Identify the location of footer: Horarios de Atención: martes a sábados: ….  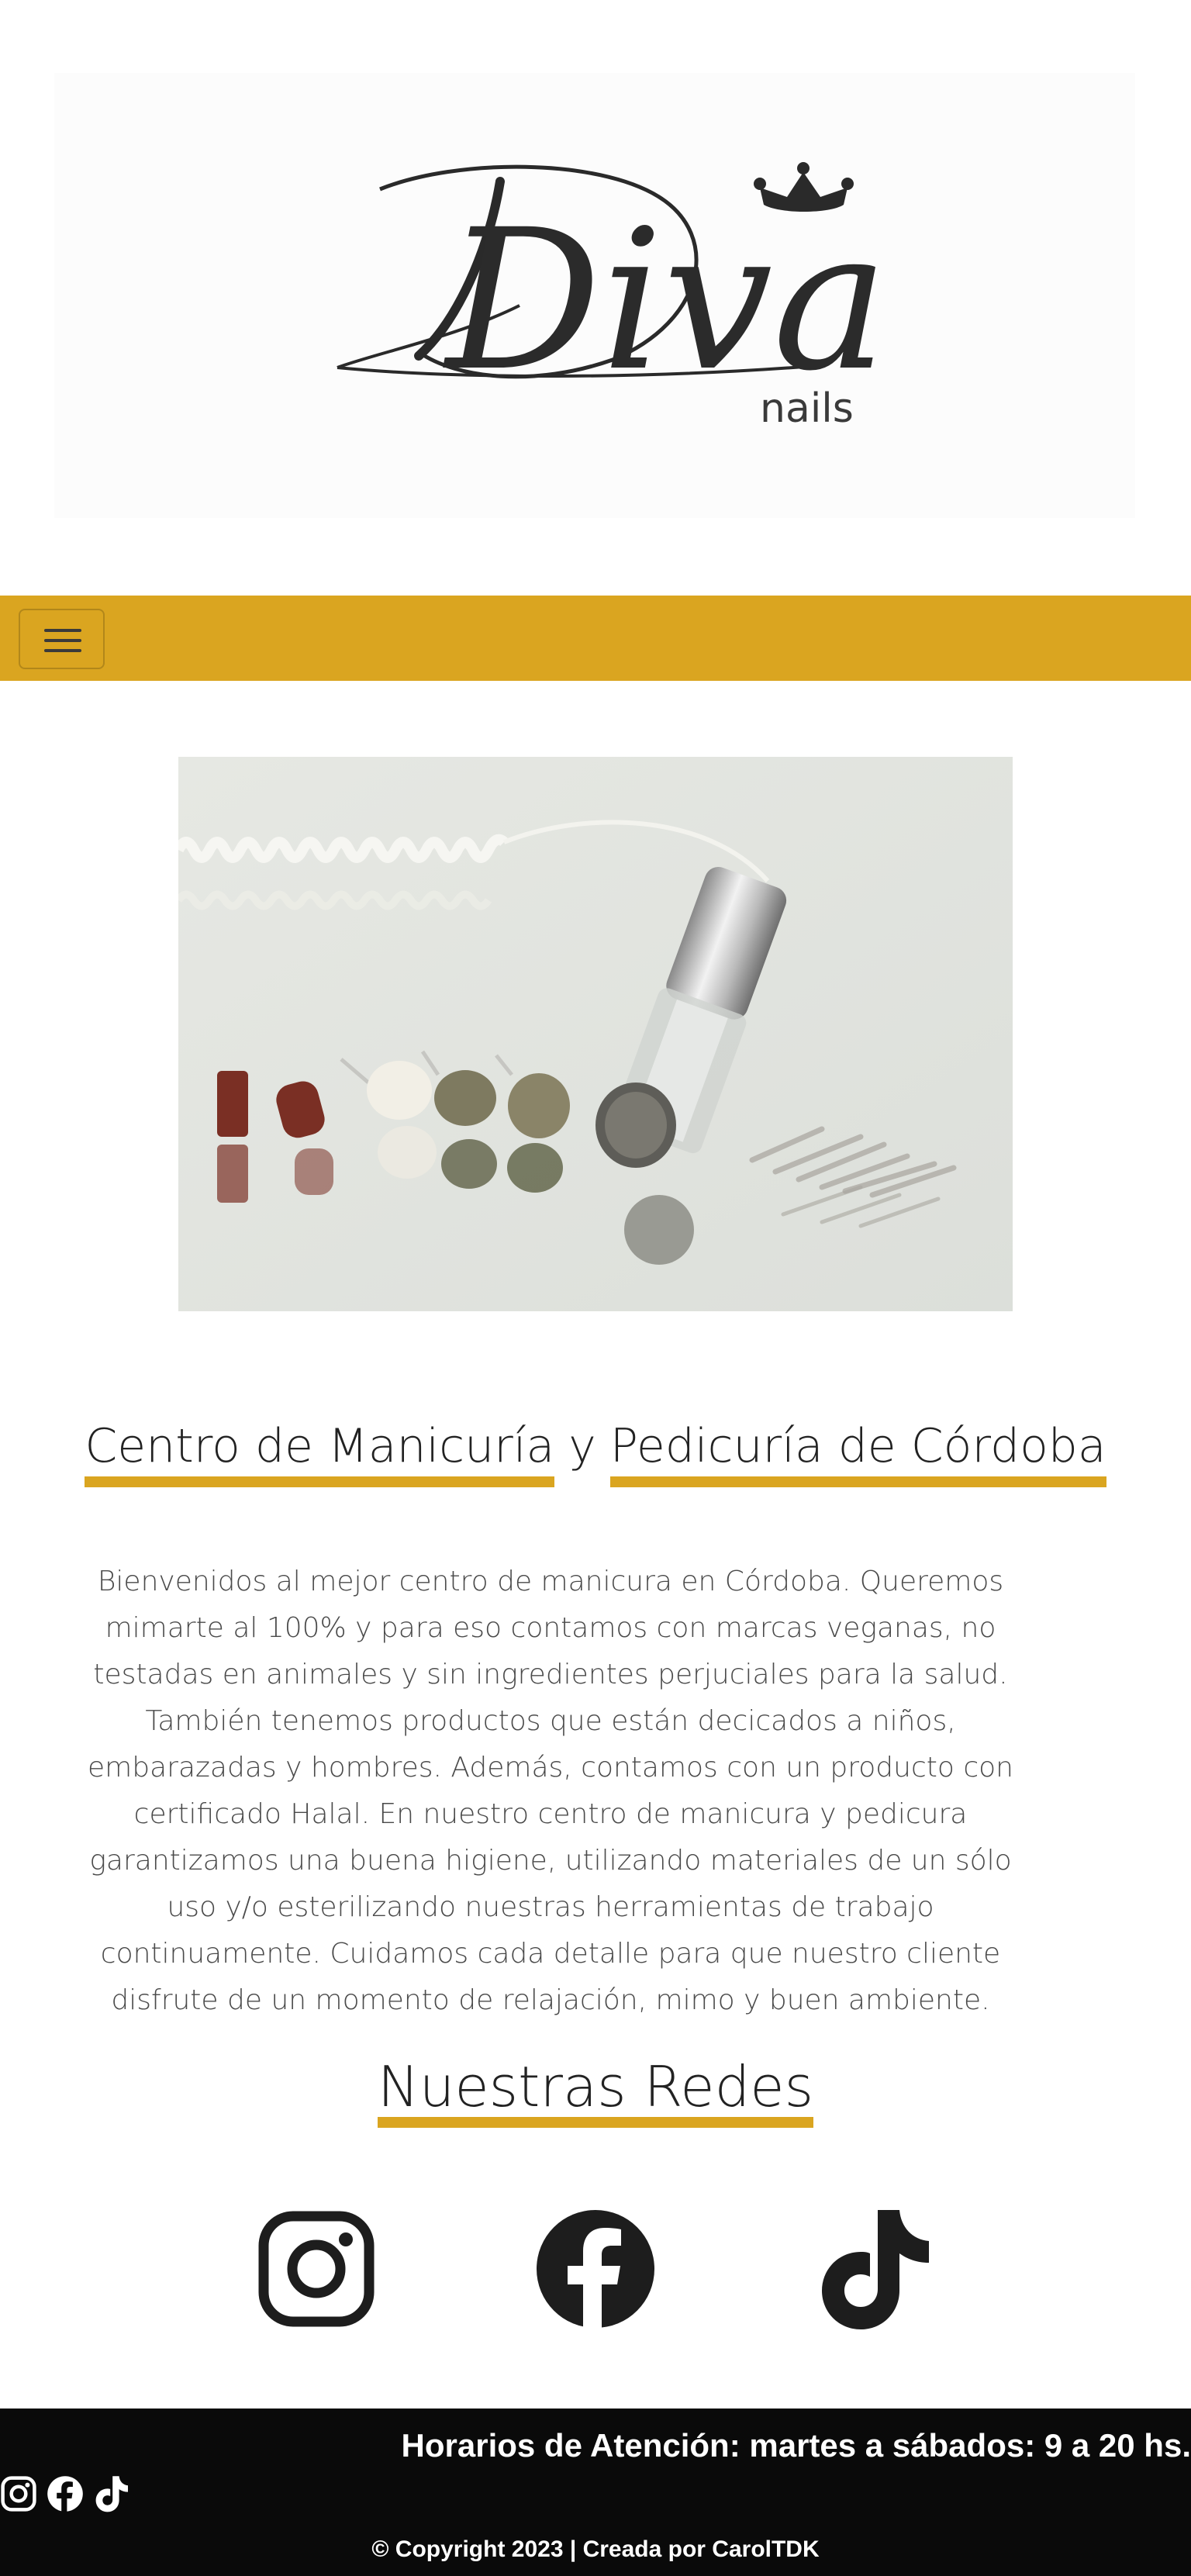
(595, 2493).